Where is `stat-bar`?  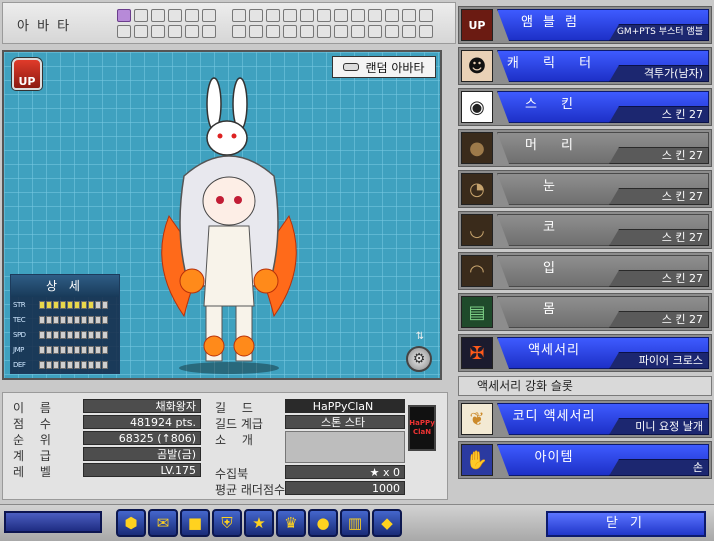
stat-bar is located at coordinates (73, 304).